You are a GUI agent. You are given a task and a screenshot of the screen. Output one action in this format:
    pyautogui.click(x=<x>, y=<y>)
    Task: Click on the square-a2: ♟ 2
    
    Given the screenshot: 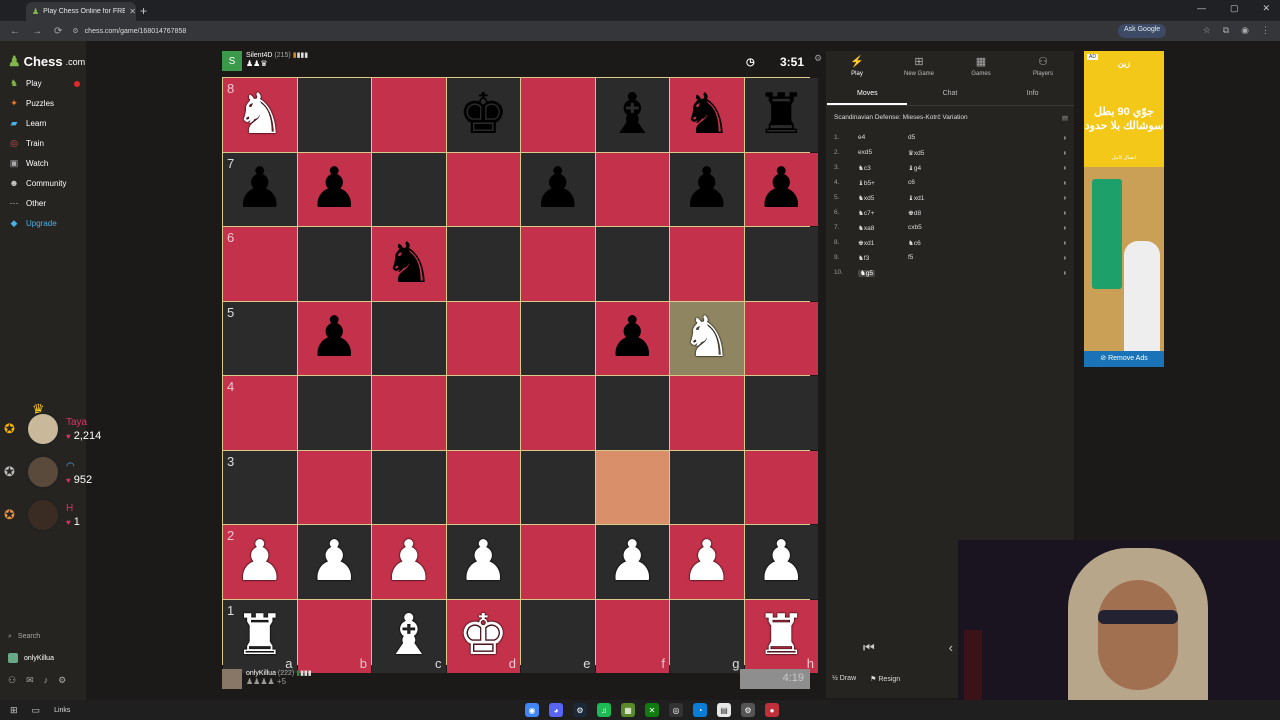 What is the action you would take?
    pyautogui.click(x=260, y=562)
    